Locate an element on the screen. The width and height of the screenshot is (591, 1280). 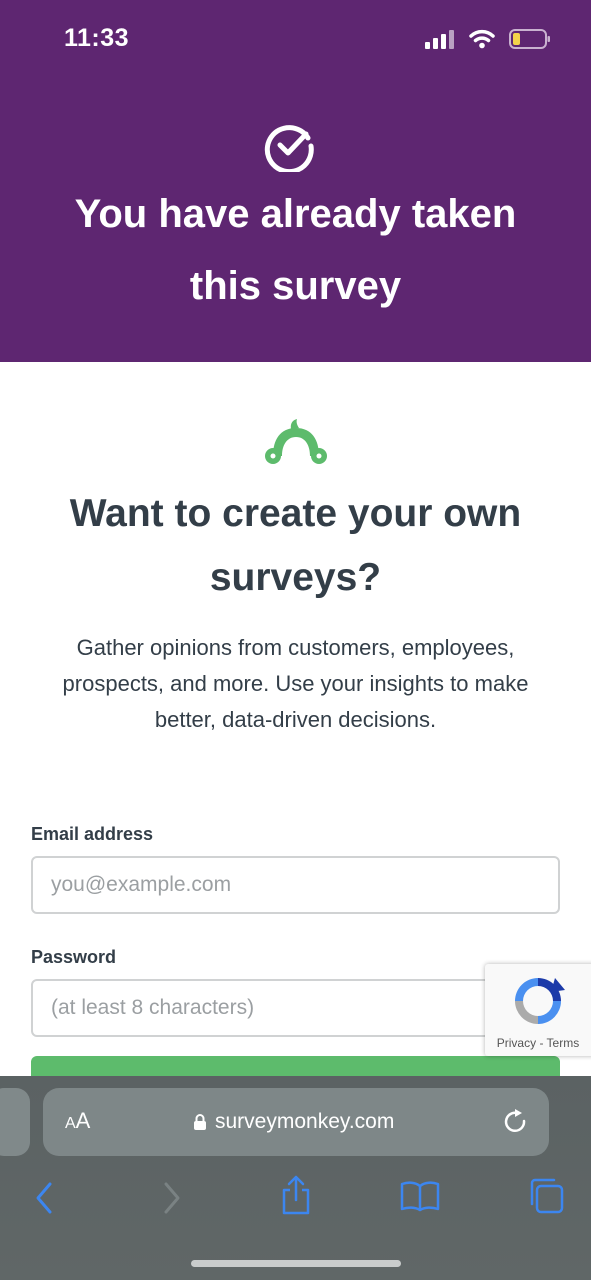
back-icon is located at coordinates (44, 1198).